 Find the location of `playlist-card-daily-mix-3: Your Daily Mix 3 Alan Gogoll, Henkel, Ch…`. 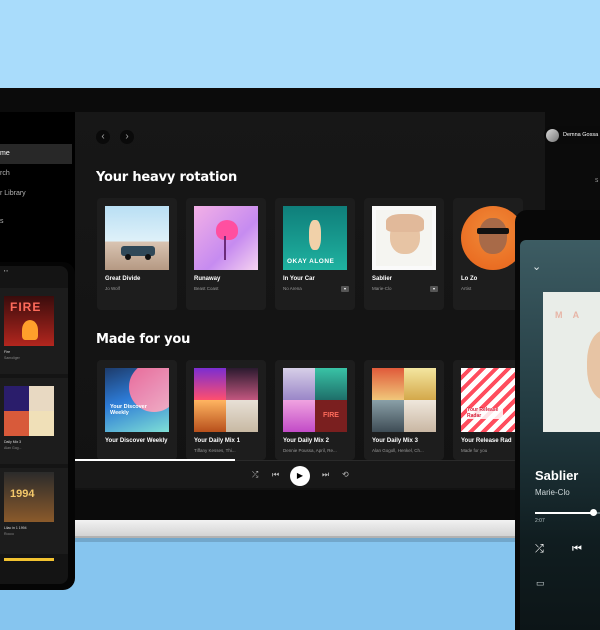

playlist-card-daily-mix-3: Your Daily Mix 3 Alan Gogoll, Henkel, Ch… is located at coordinates (404, 410).